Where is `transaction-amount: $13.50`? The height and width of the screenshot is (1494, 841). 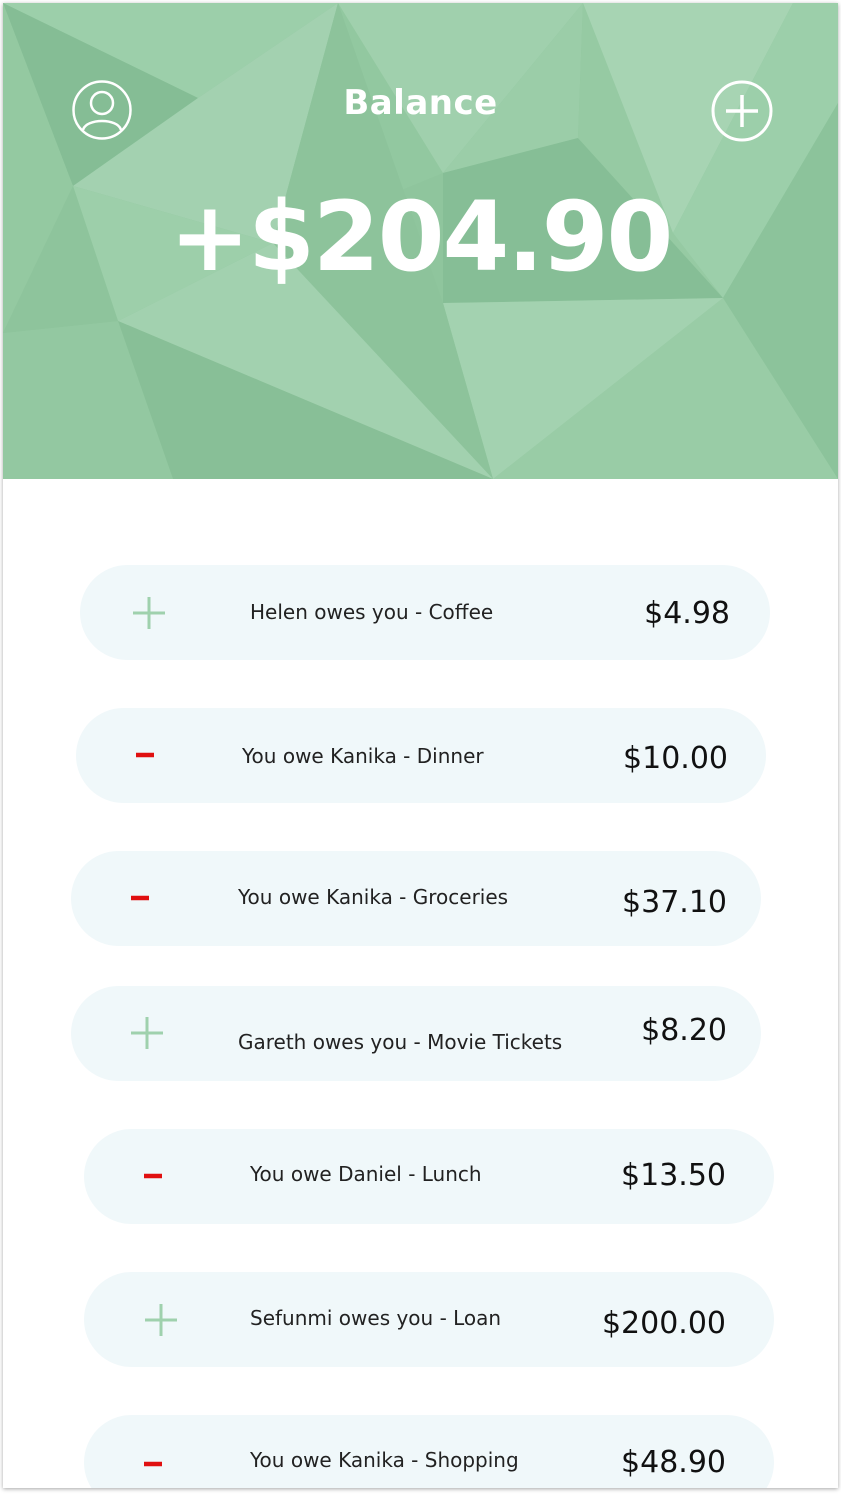
transaction-amount: $13.50 is located at coordinates (673, 1175).